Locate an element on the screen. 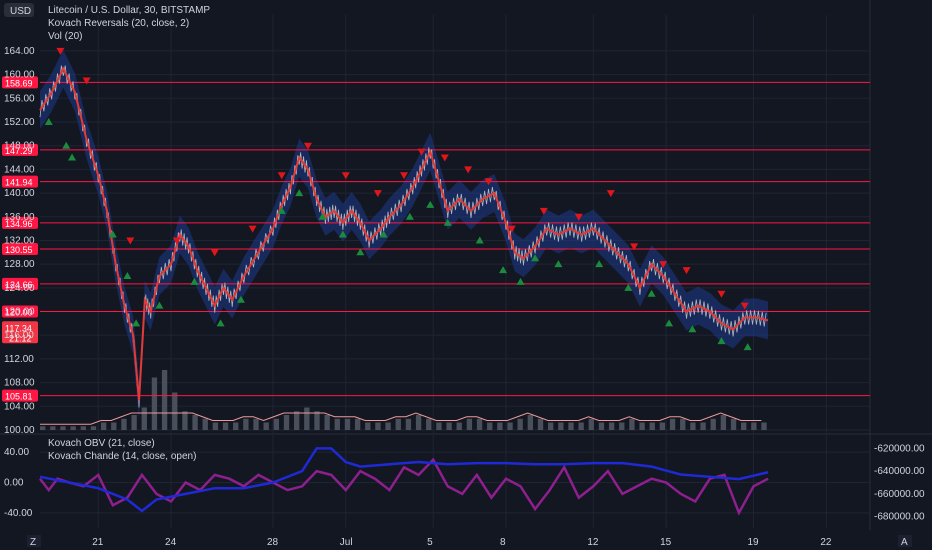 The width and height of the screenshot is (932, 550). y-tick-label: 108.00 is located at coordinates (19, 383).